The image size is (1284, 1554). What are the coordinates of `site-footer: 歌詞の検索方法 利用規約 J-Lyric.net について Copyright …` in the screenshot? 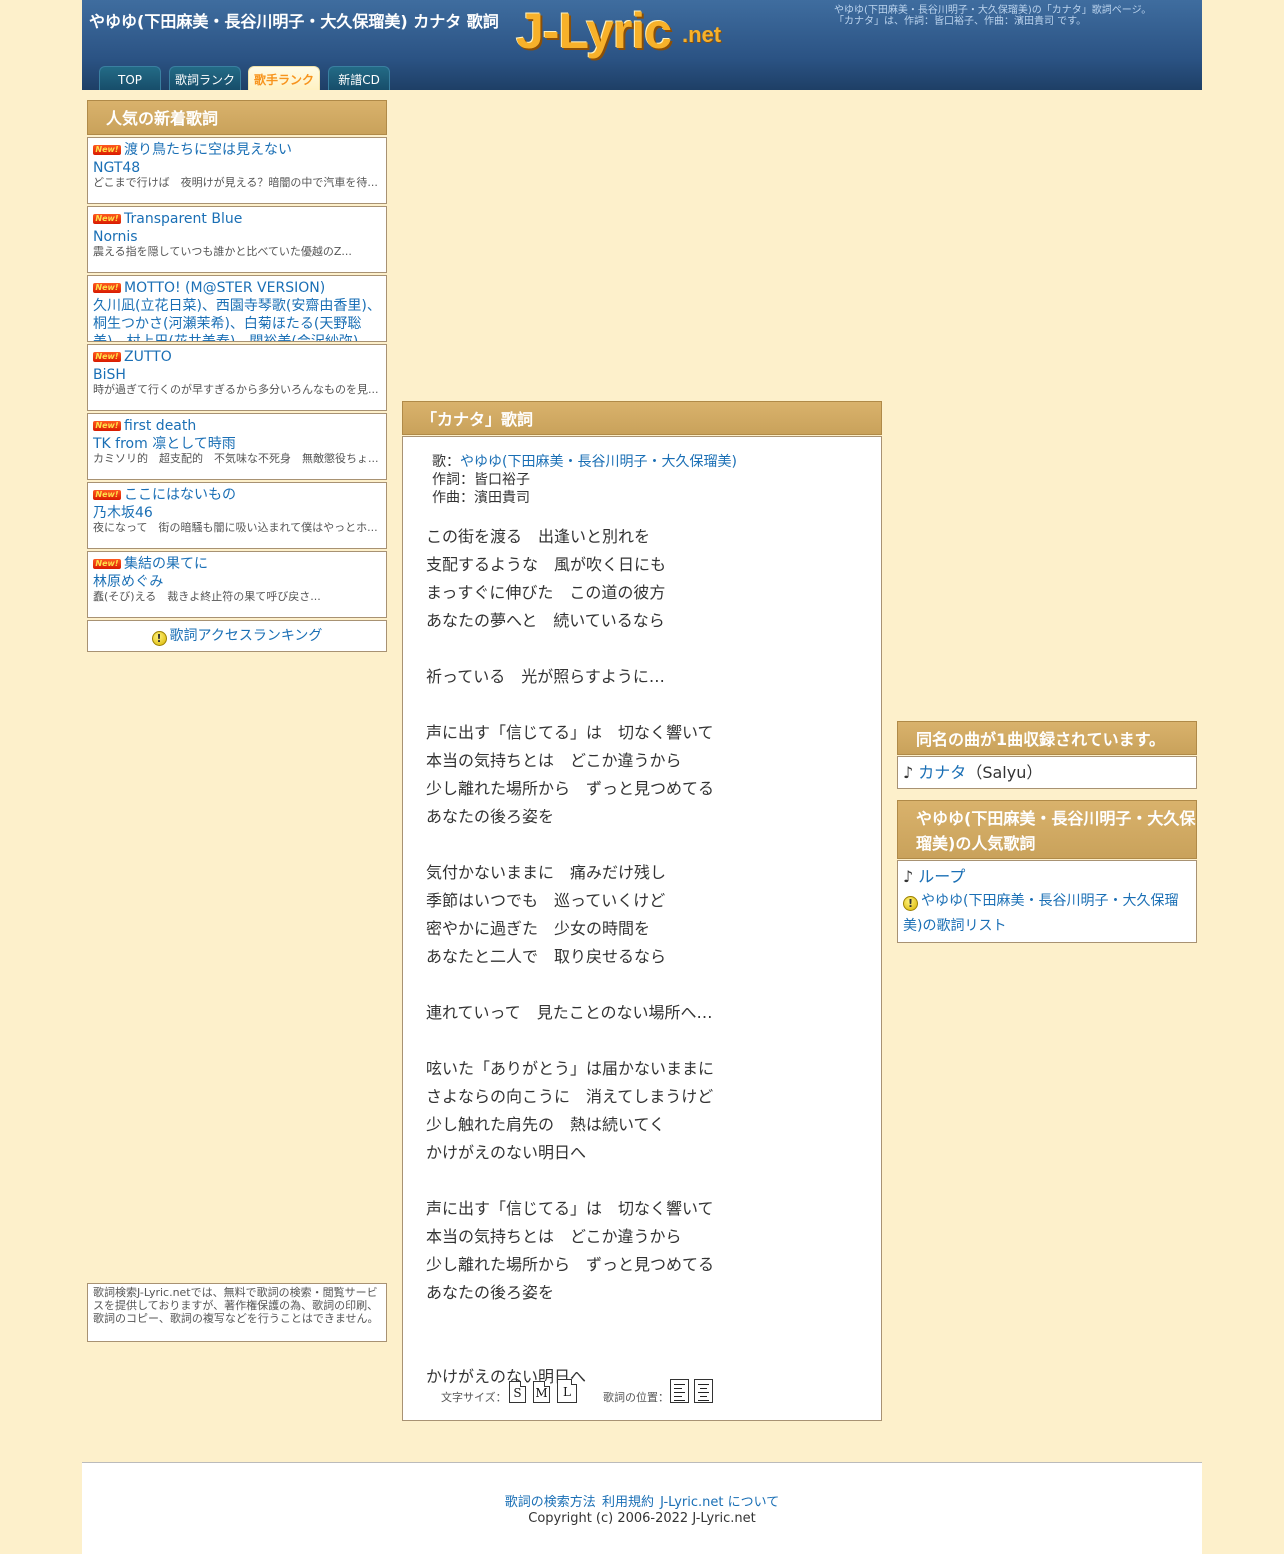 It's located at (642, 1508).